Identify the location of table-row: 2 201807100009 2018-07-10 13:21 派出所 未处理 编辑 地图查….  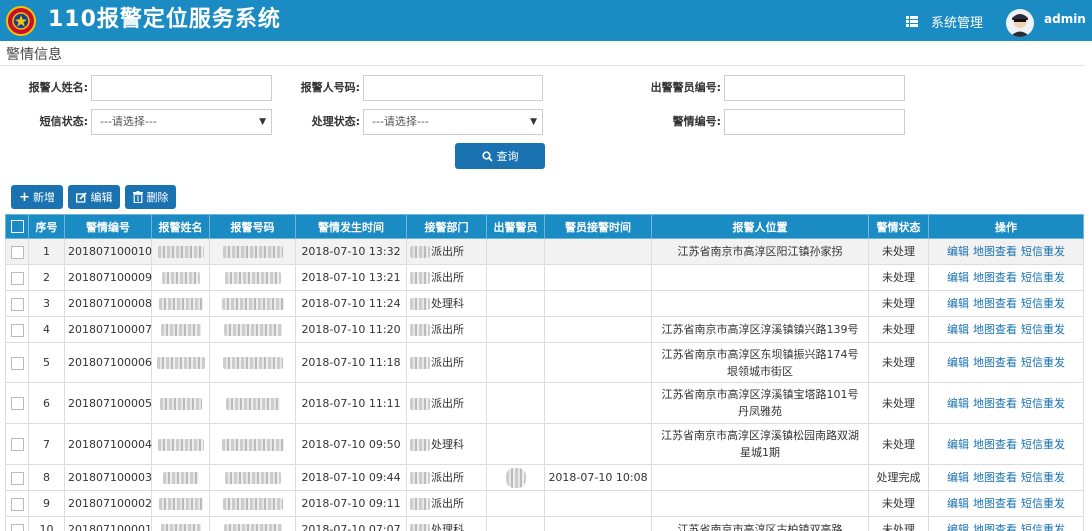
(544, 277).